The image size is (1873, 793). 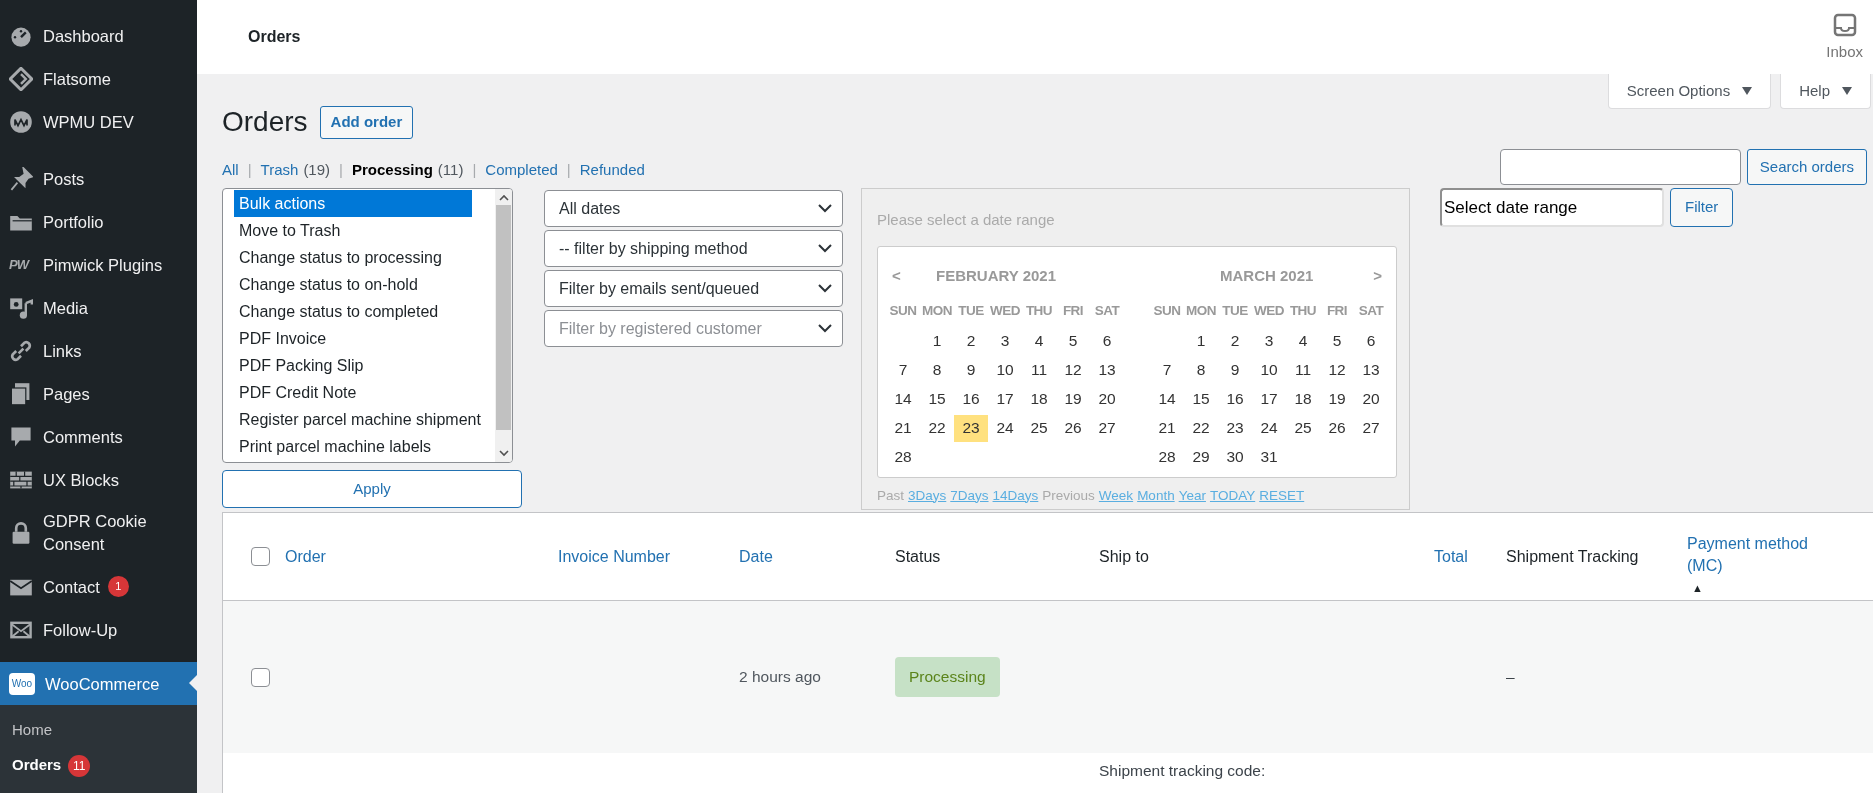 I want to click on sidebar-item: Posts, so click(x=98, y=178).